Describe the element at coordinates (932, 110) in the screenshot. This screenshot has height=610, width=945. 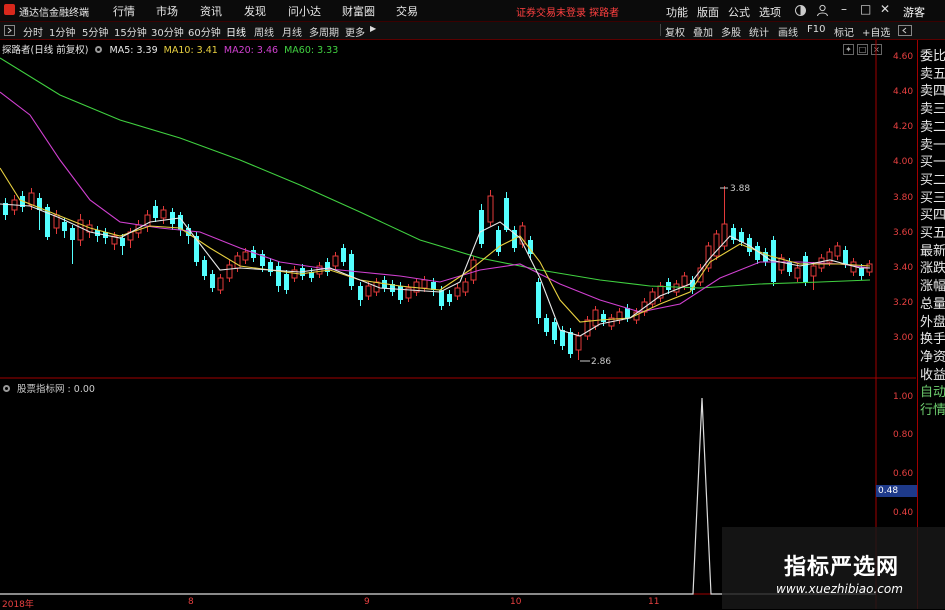
I see `side-panel-item: 卖三` at that location.